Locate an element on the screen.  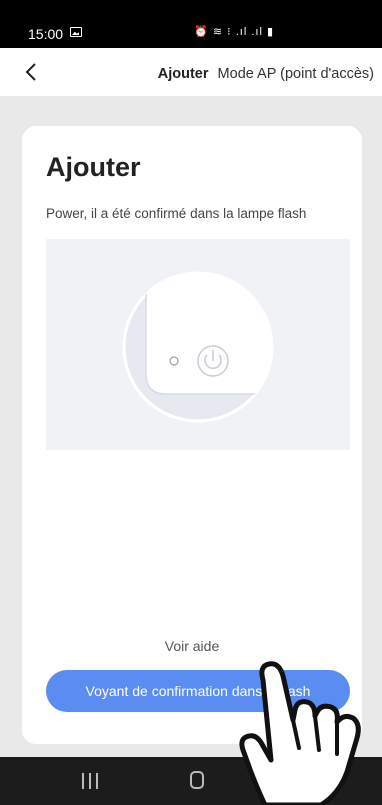
app-bar-subtitle: Mode AP (point d'accès) is located at coordinates (295, 74).